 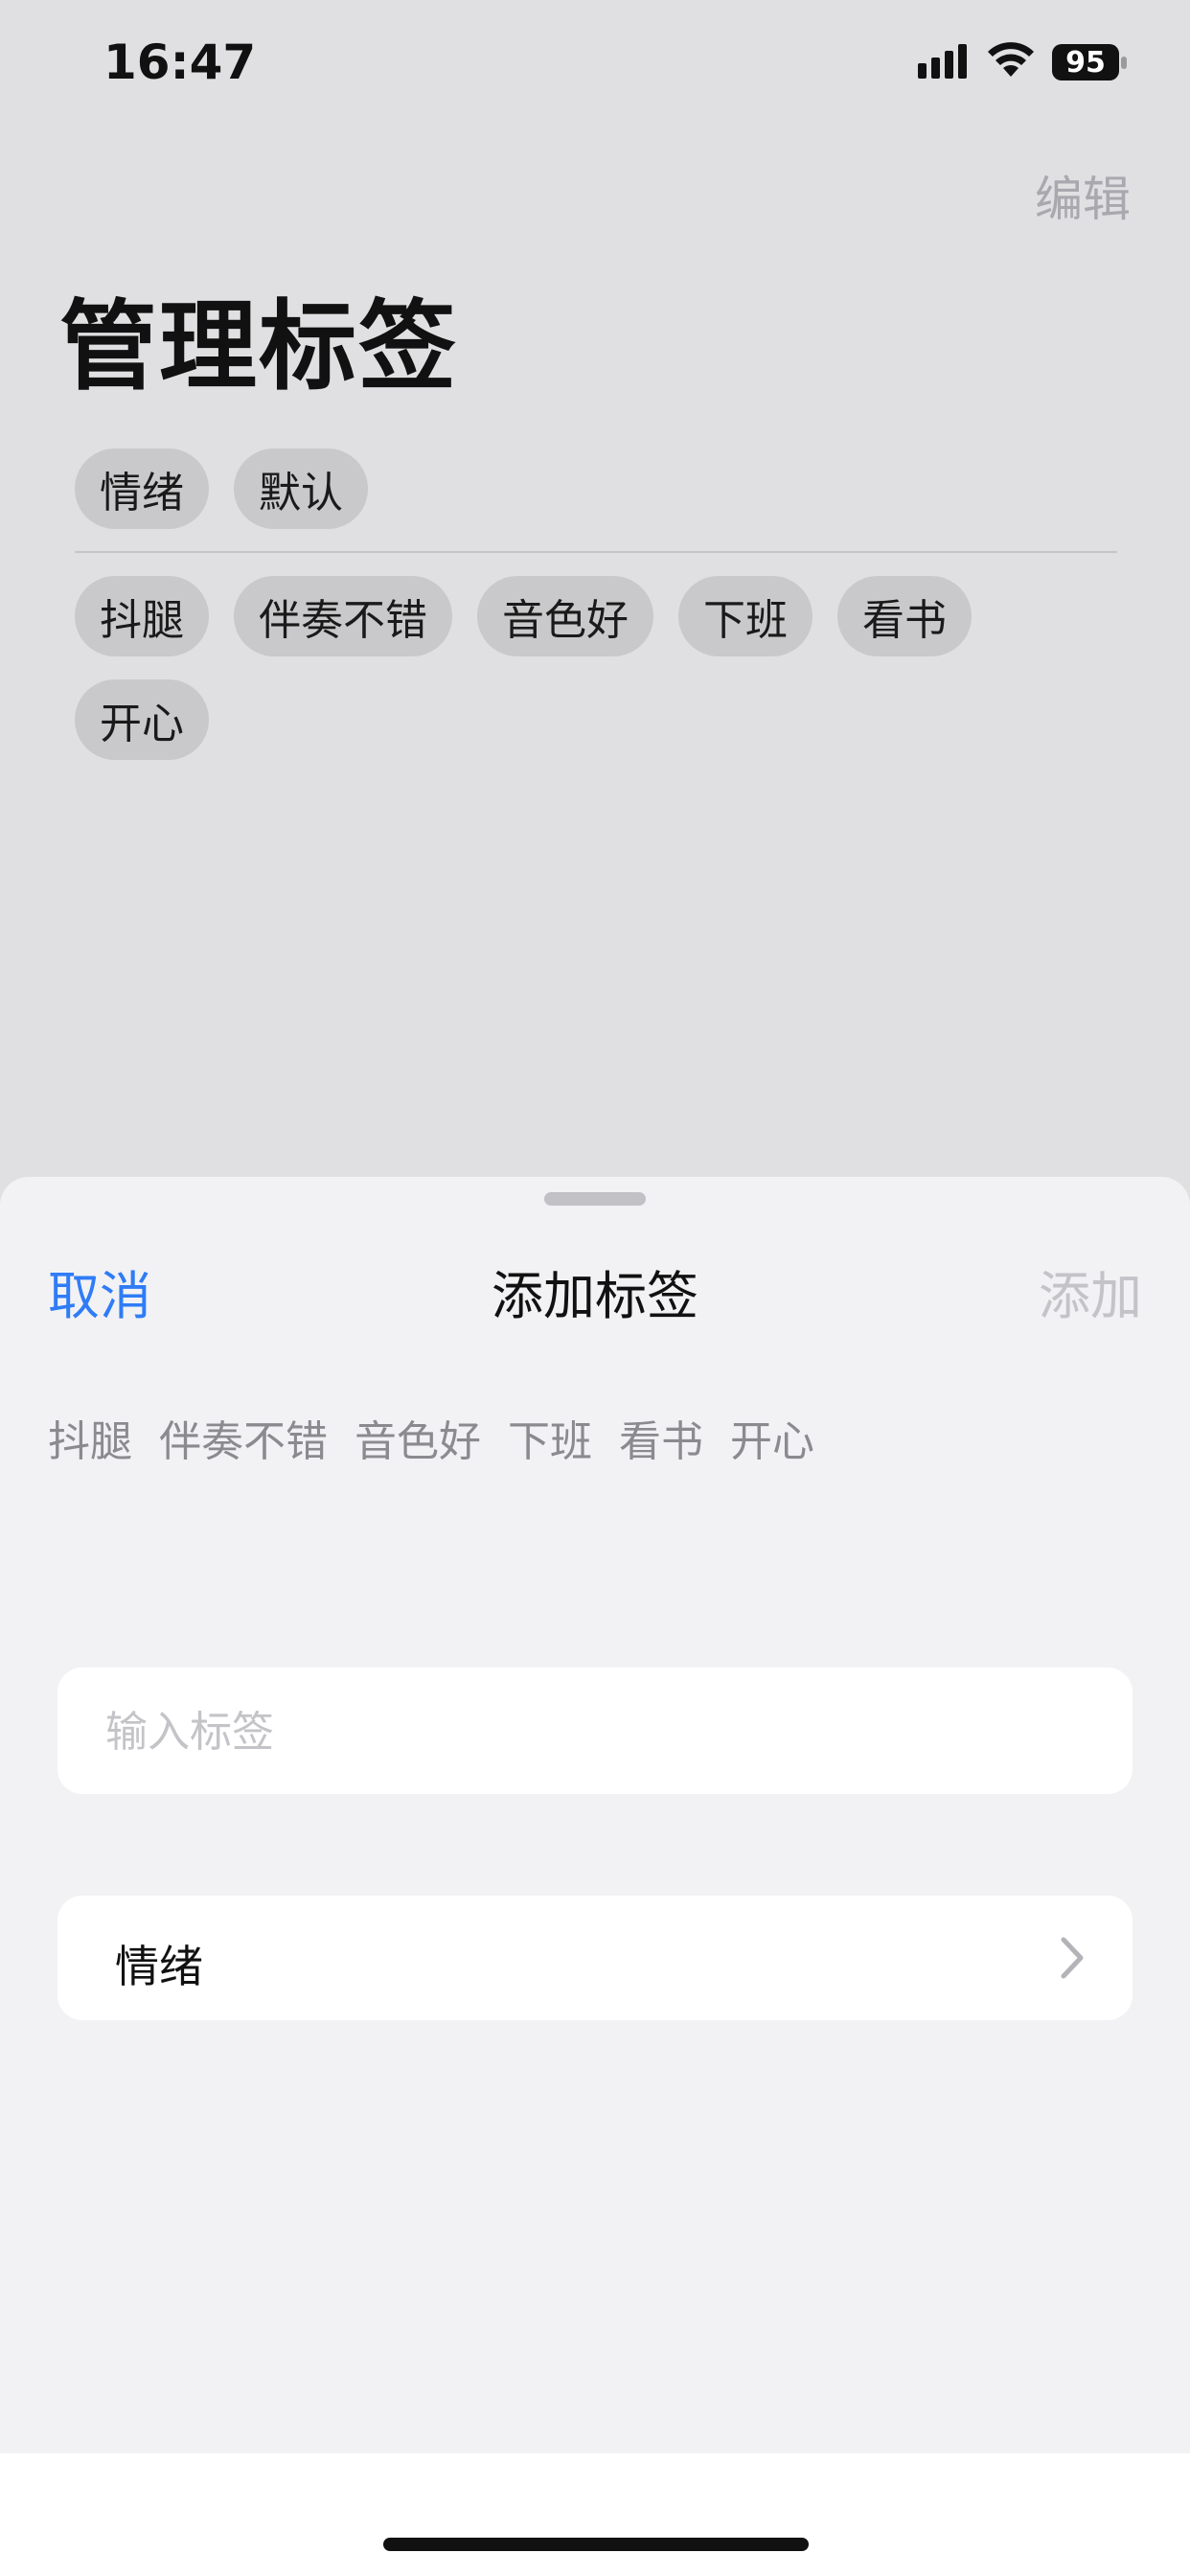 What do you see at coordinates (596, 552) in the screenshot?
I see `tag-divider` at bounding box center [596, 552].